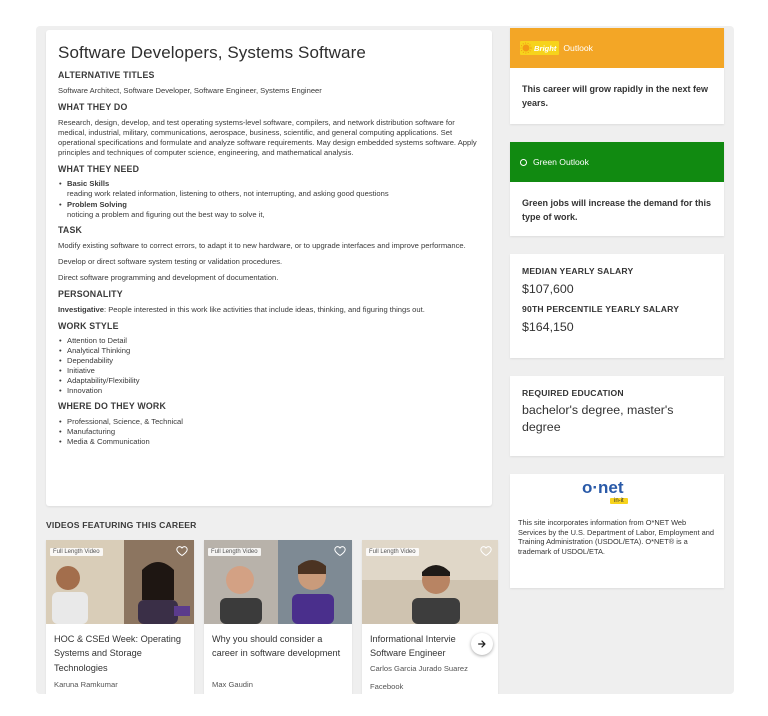 Image resolution: width=768 pixels, height=716 pixels. I want to click on video-person: Carlos Garcia Jurado Suarez, so click(419, 668).